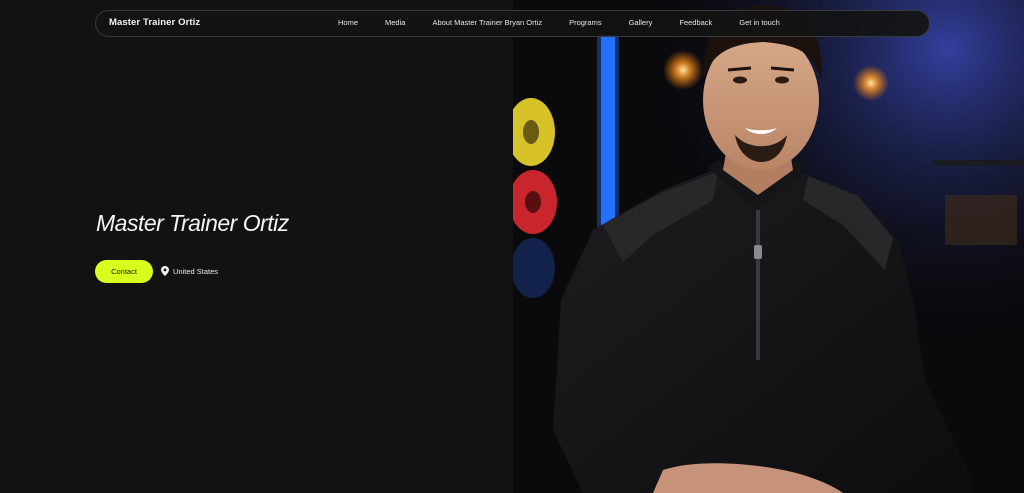 The height and width of the screenshot is (493, 1024). What do you see at coordinates (641, 22) in the screenshot?
I see `nav-link-gallery: Gallery` at bounding box center [641, 22].